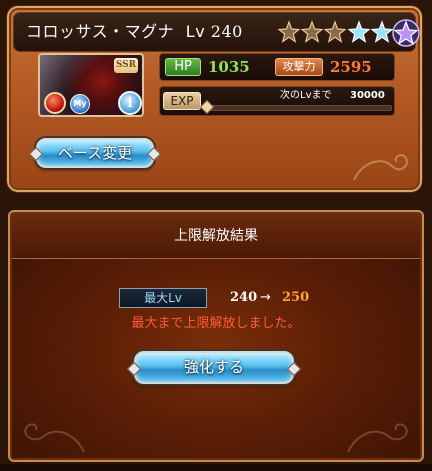 Image resolution: width=432 pixels, height=471 pixels. I want to click on character-name: コロッサス・マグナ, so click(100, 31).